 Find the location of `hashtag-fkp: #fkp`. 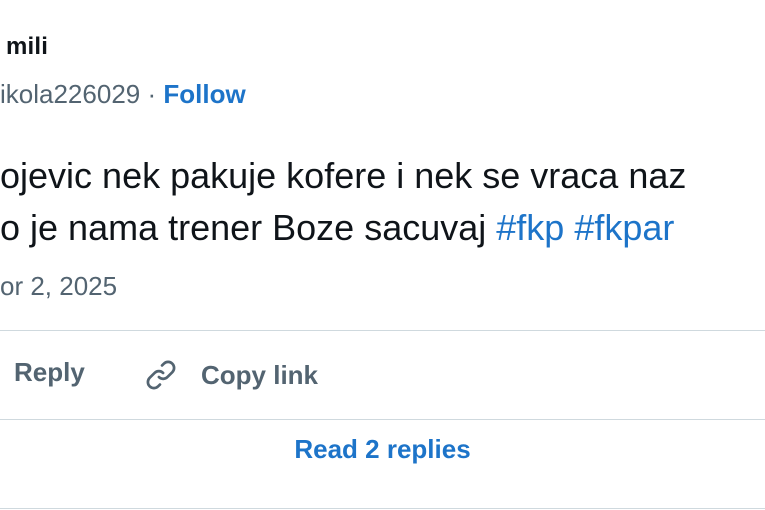

hashtag-fkp: #fkp is located at coordinates (530, 227).